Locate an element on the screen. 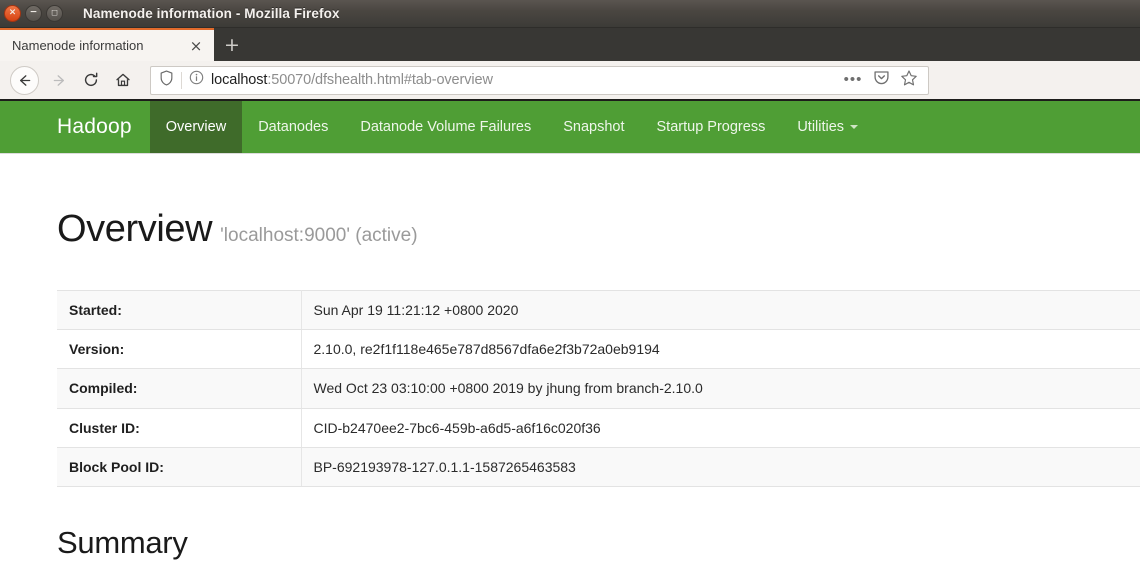  row-label: Cluster ID: is located at coordinates (179, 428).